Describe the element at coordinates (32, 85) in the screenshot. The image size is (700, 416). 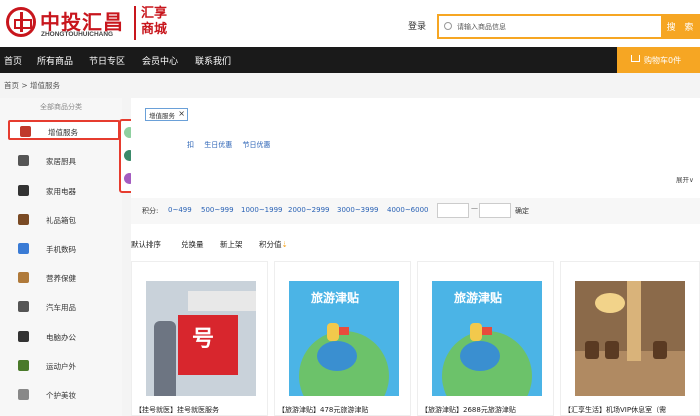
I see `breadcrumb: 首页 > 增值服务` at that location.